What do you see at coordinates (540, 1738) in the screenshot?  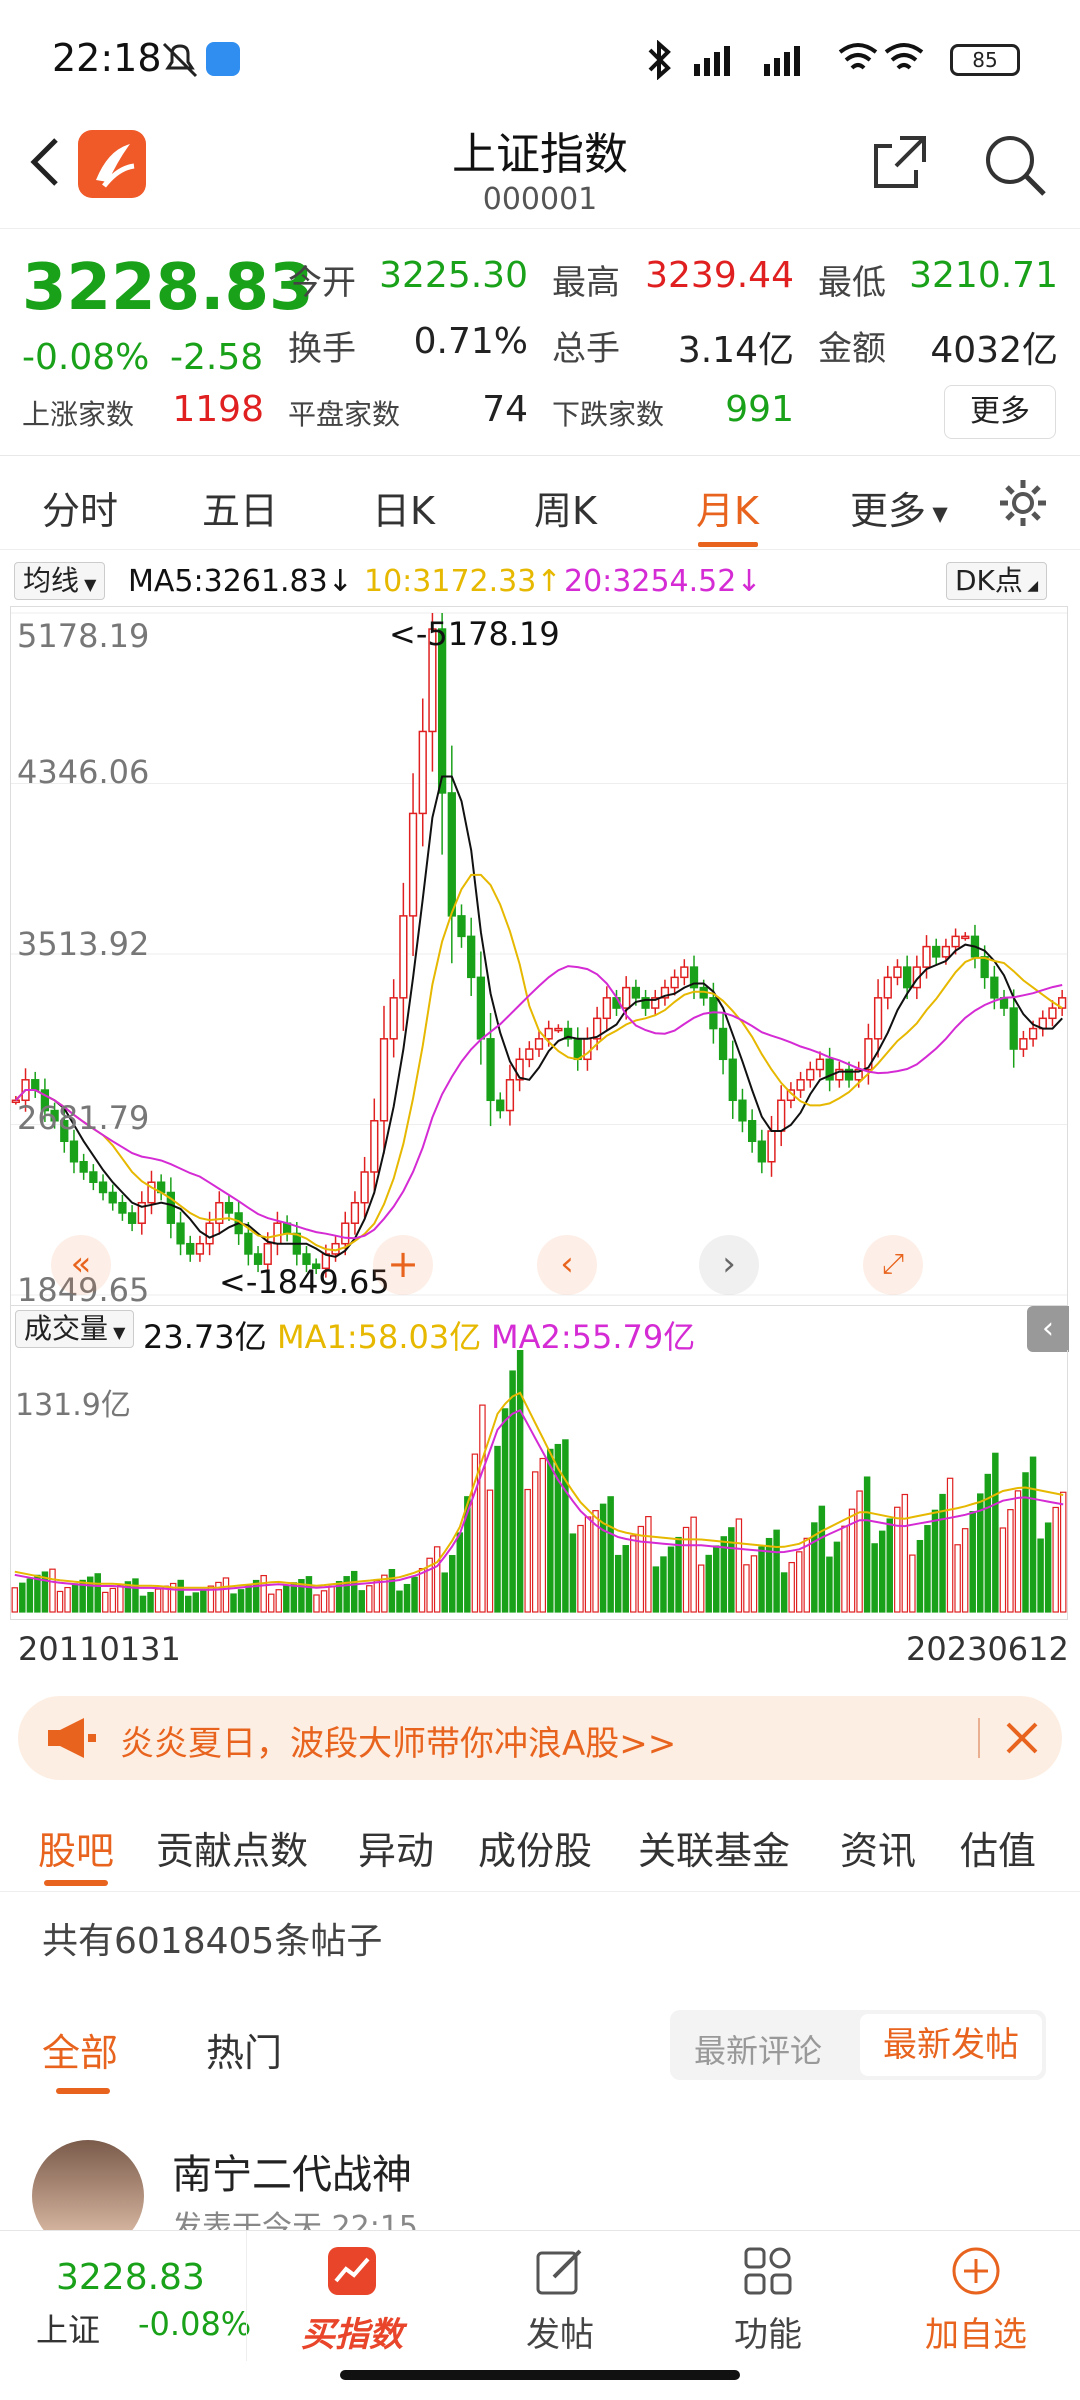 I see `promo-banner: 炎炎夏日，波段大师带你冲浪A股>>` at bounding box center [540, 1738].